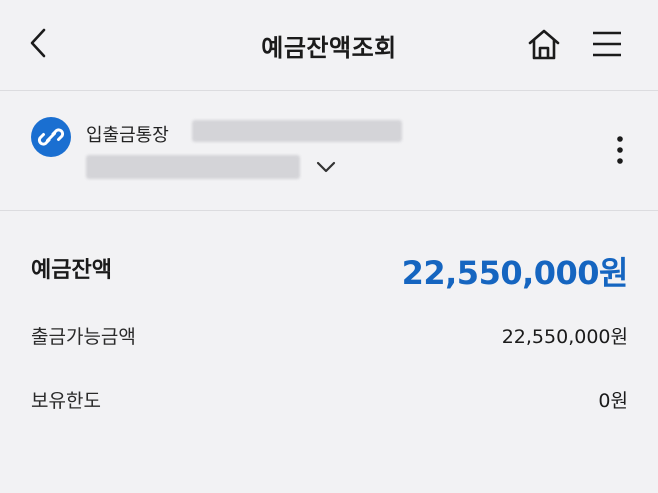  I want to click on more-options-button, so click(620, 151).